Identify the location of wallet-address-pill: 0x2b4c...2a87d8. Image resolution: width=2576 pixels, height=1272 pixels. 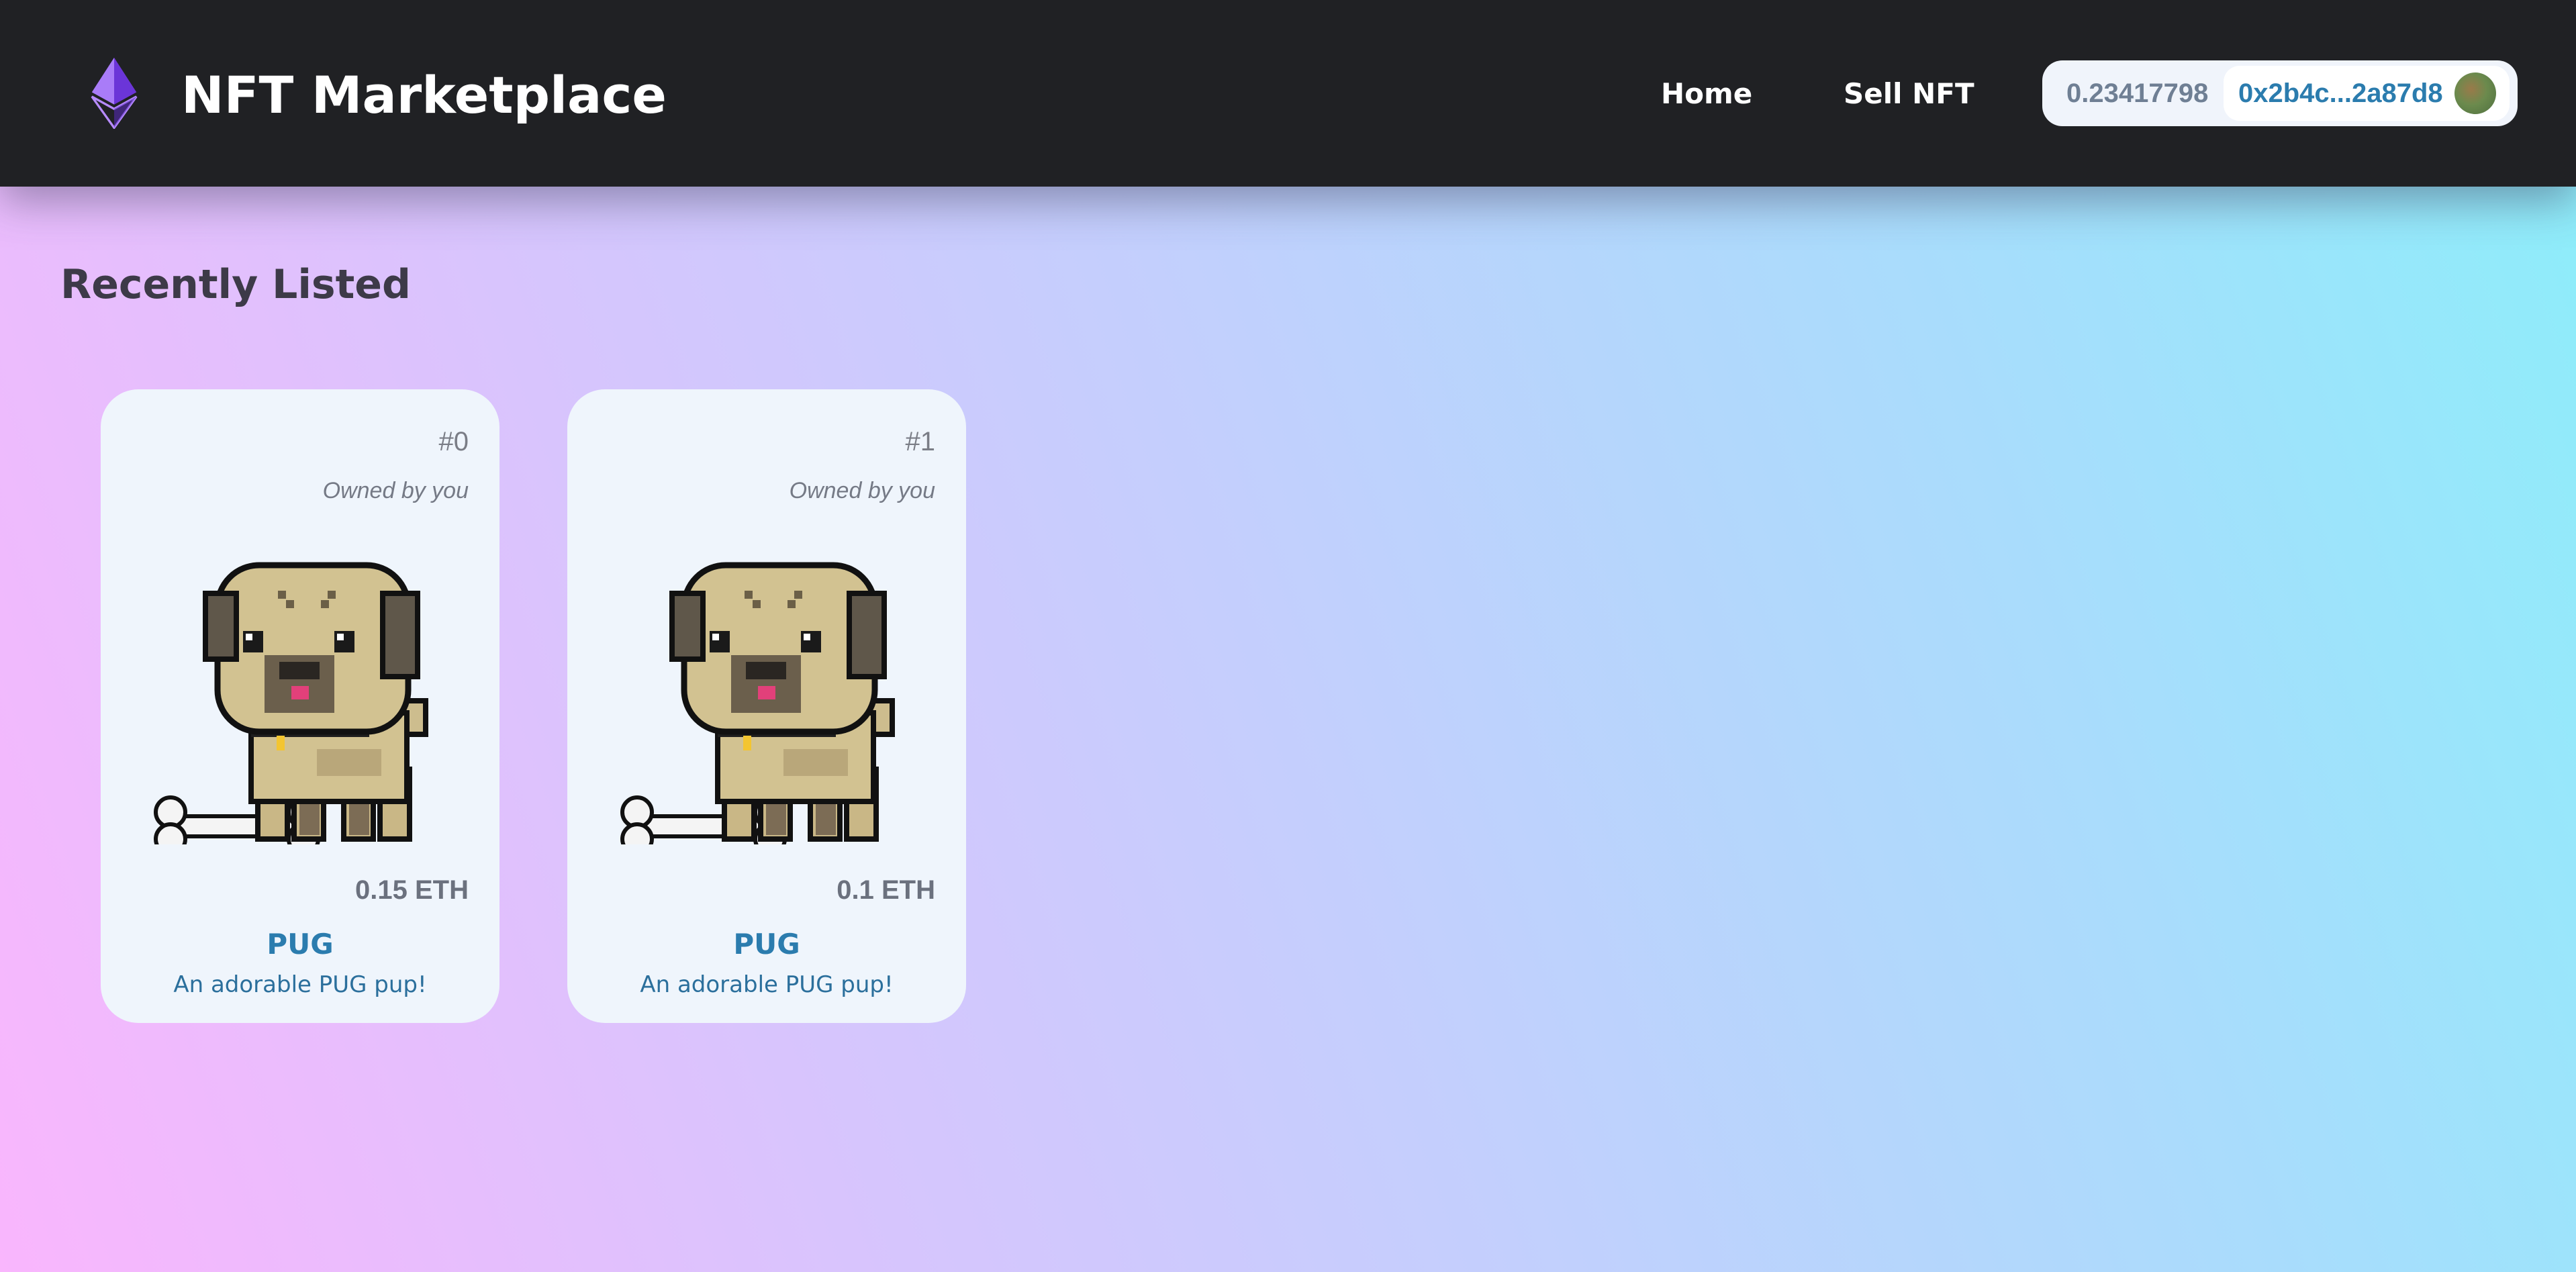
(2367, 93).